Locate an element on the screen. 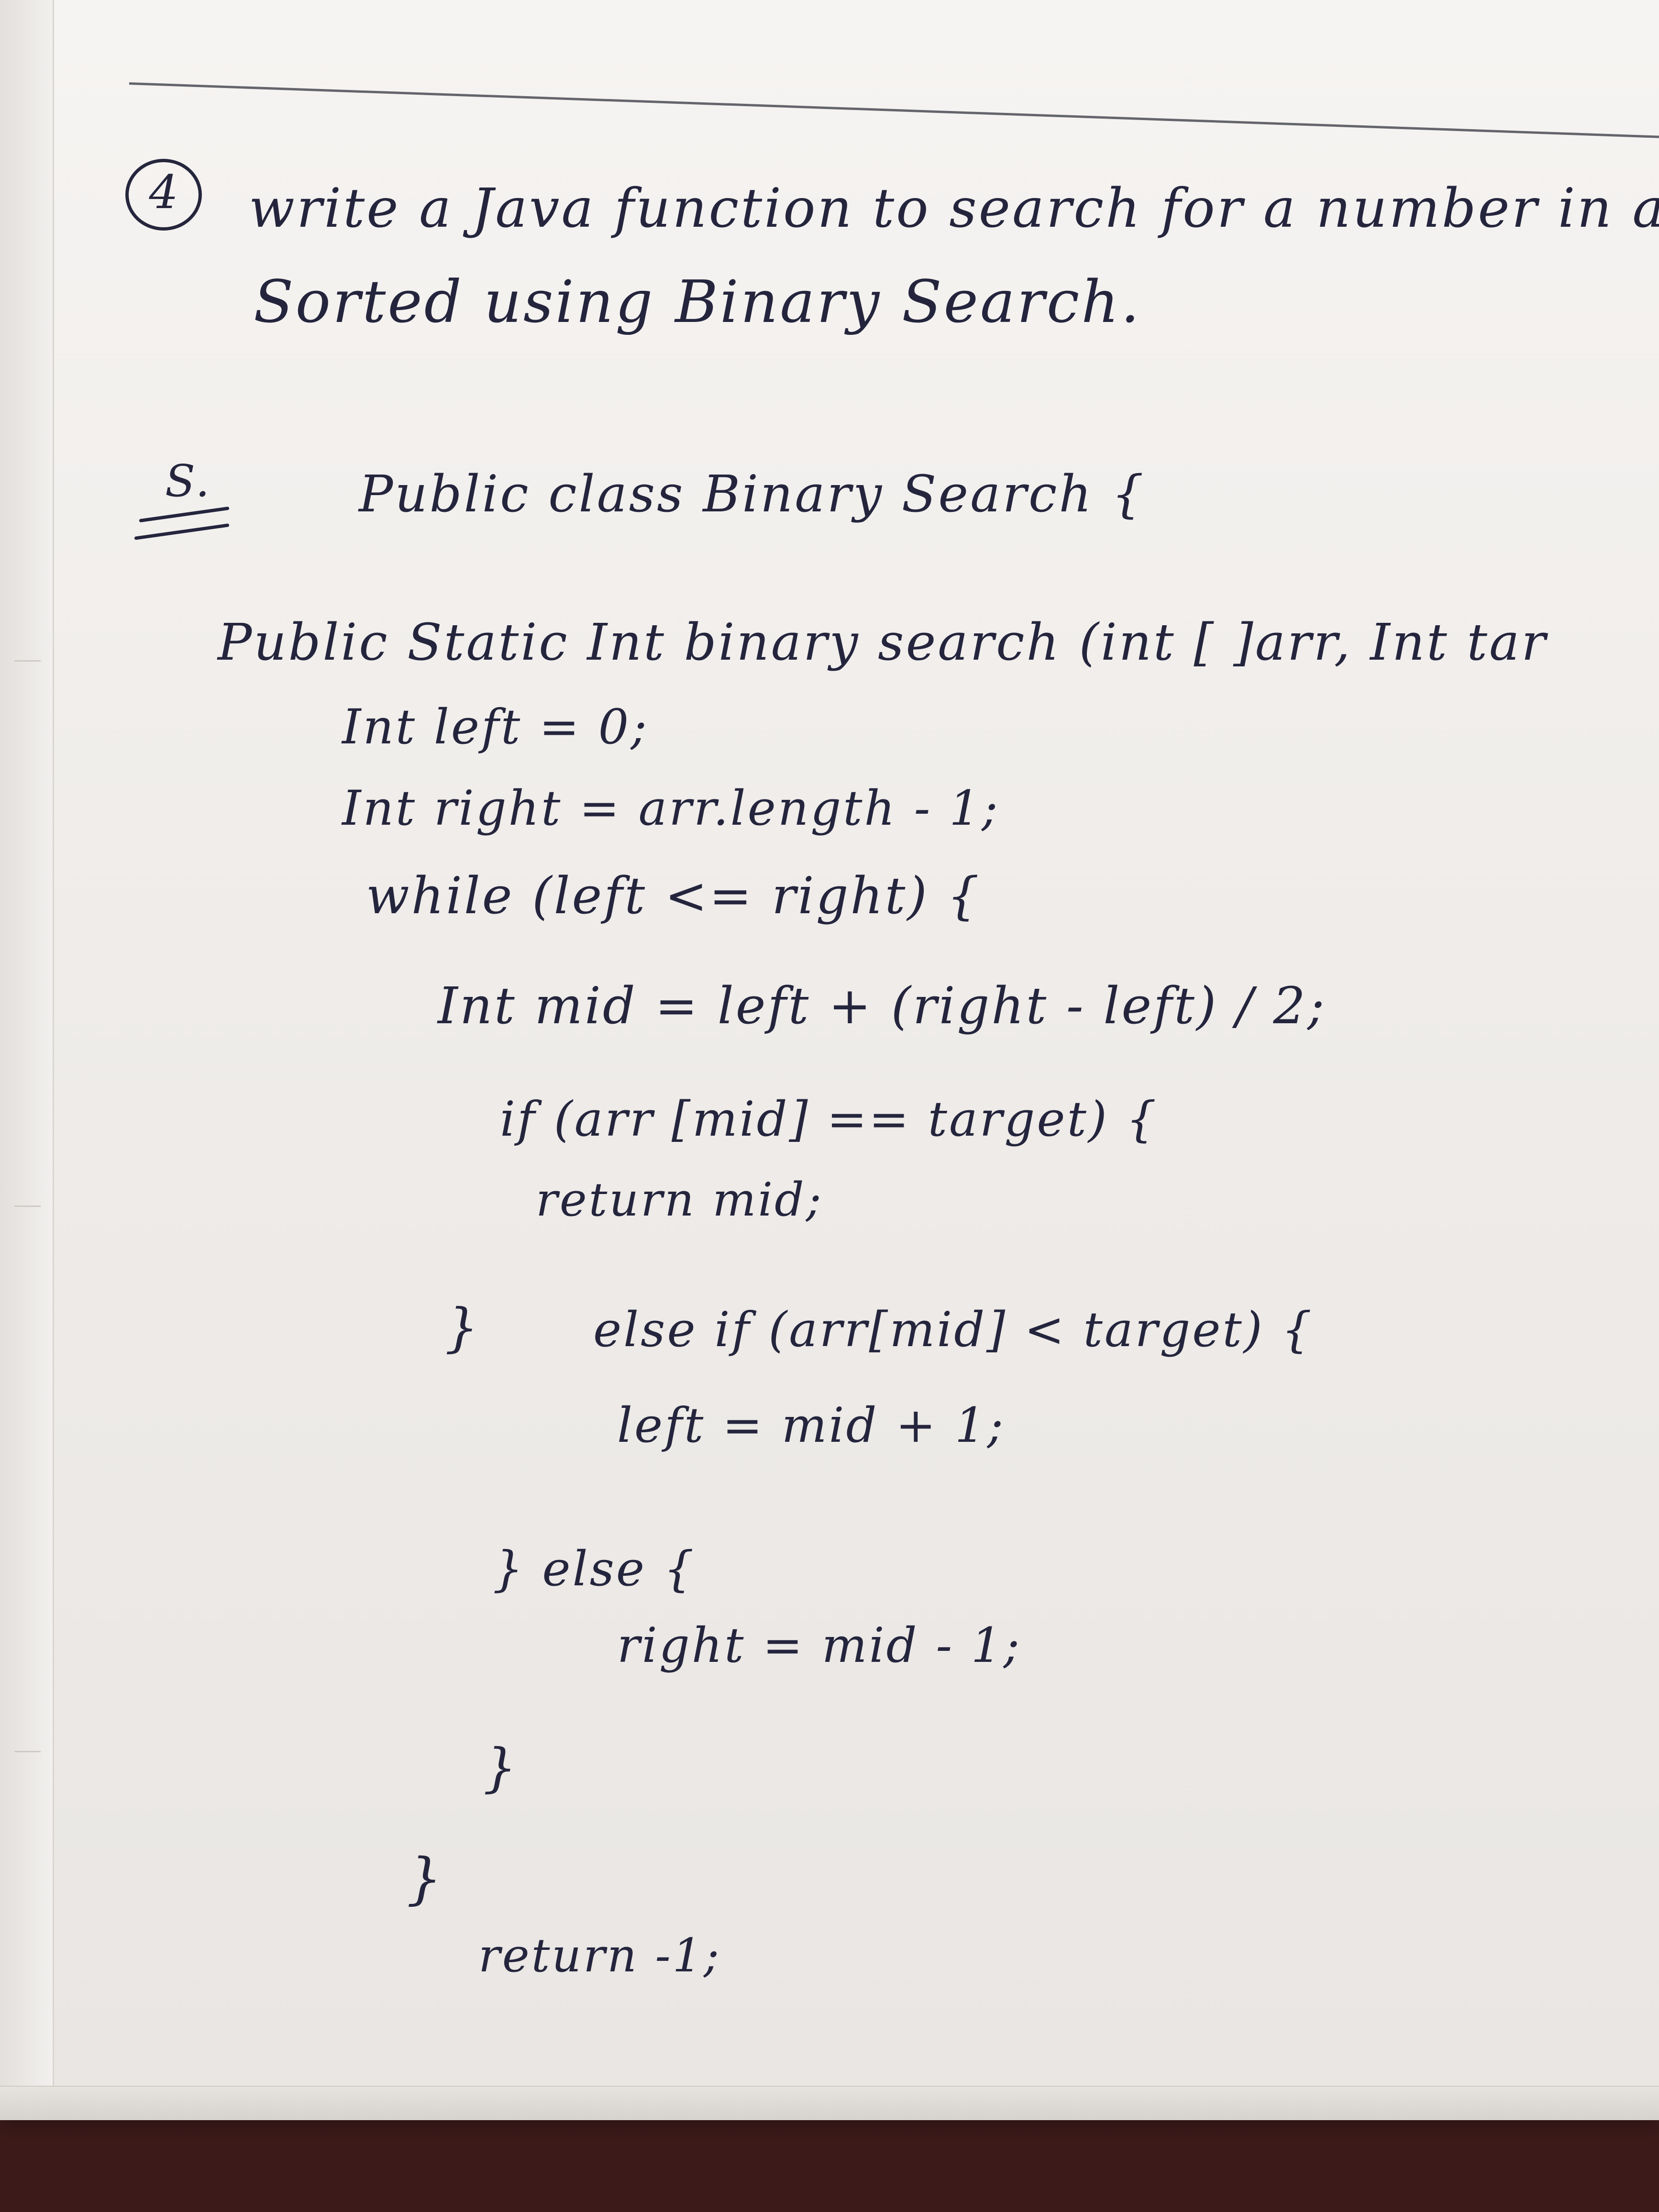  code-line-else: } else { is located at coordinates (594, 1569).